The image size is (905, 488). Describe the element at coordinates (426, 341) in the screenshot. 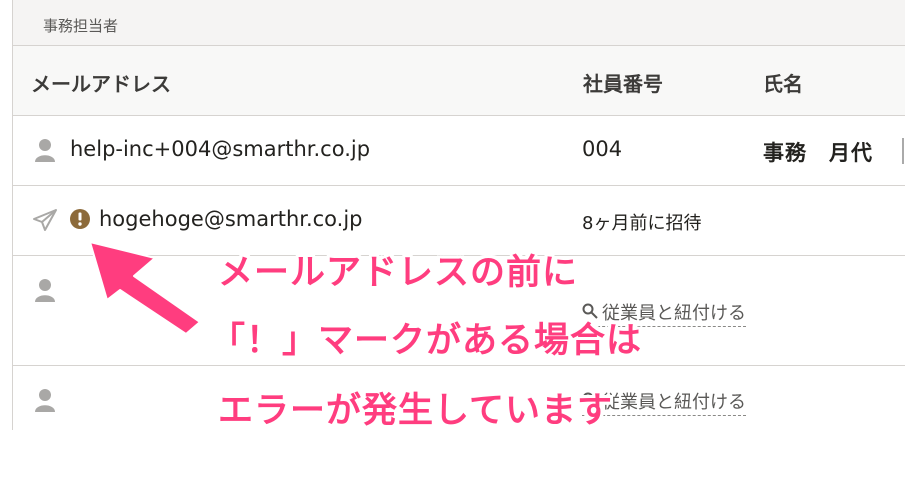

I see `annotation-line-2: 「！」マークがある場合は` at that location.